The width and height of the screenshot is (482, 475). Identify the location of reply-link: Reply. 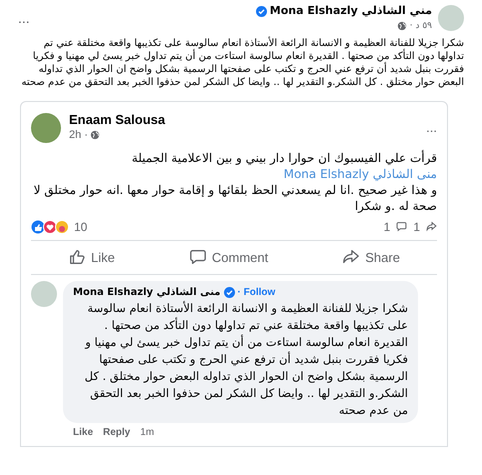
(116, 432).